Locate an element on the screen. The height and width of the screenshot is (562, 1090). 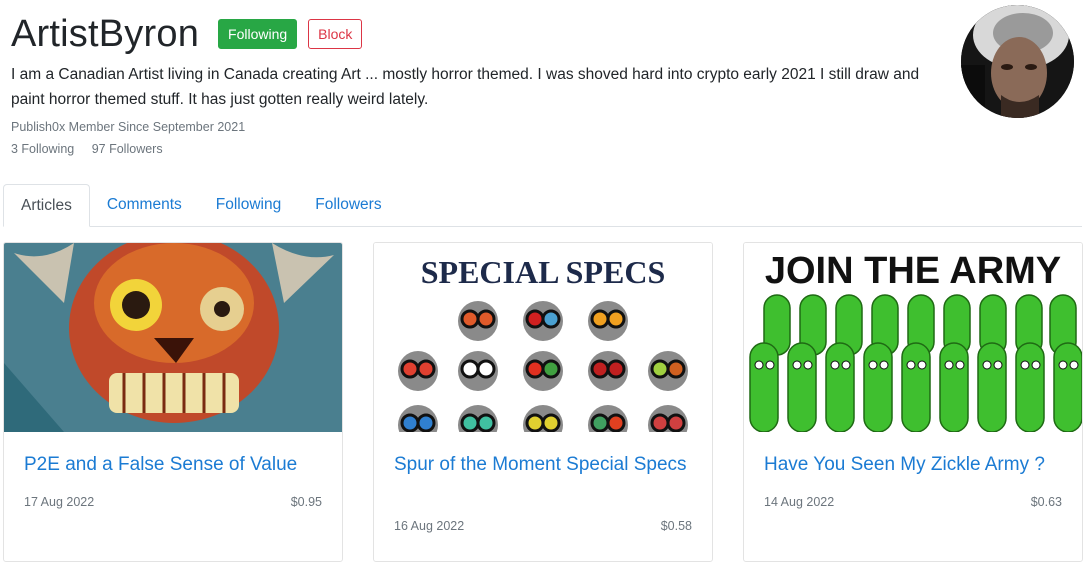
following-button: Following is located at coordinates (258, 34).